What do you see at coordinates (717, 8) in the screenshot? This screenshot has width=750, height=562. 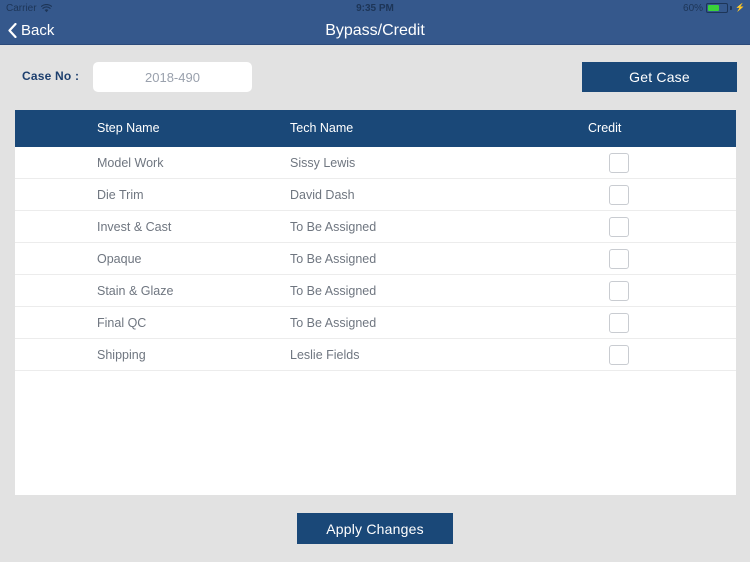 I see `battery-icon` at bounding box center [717, 8].